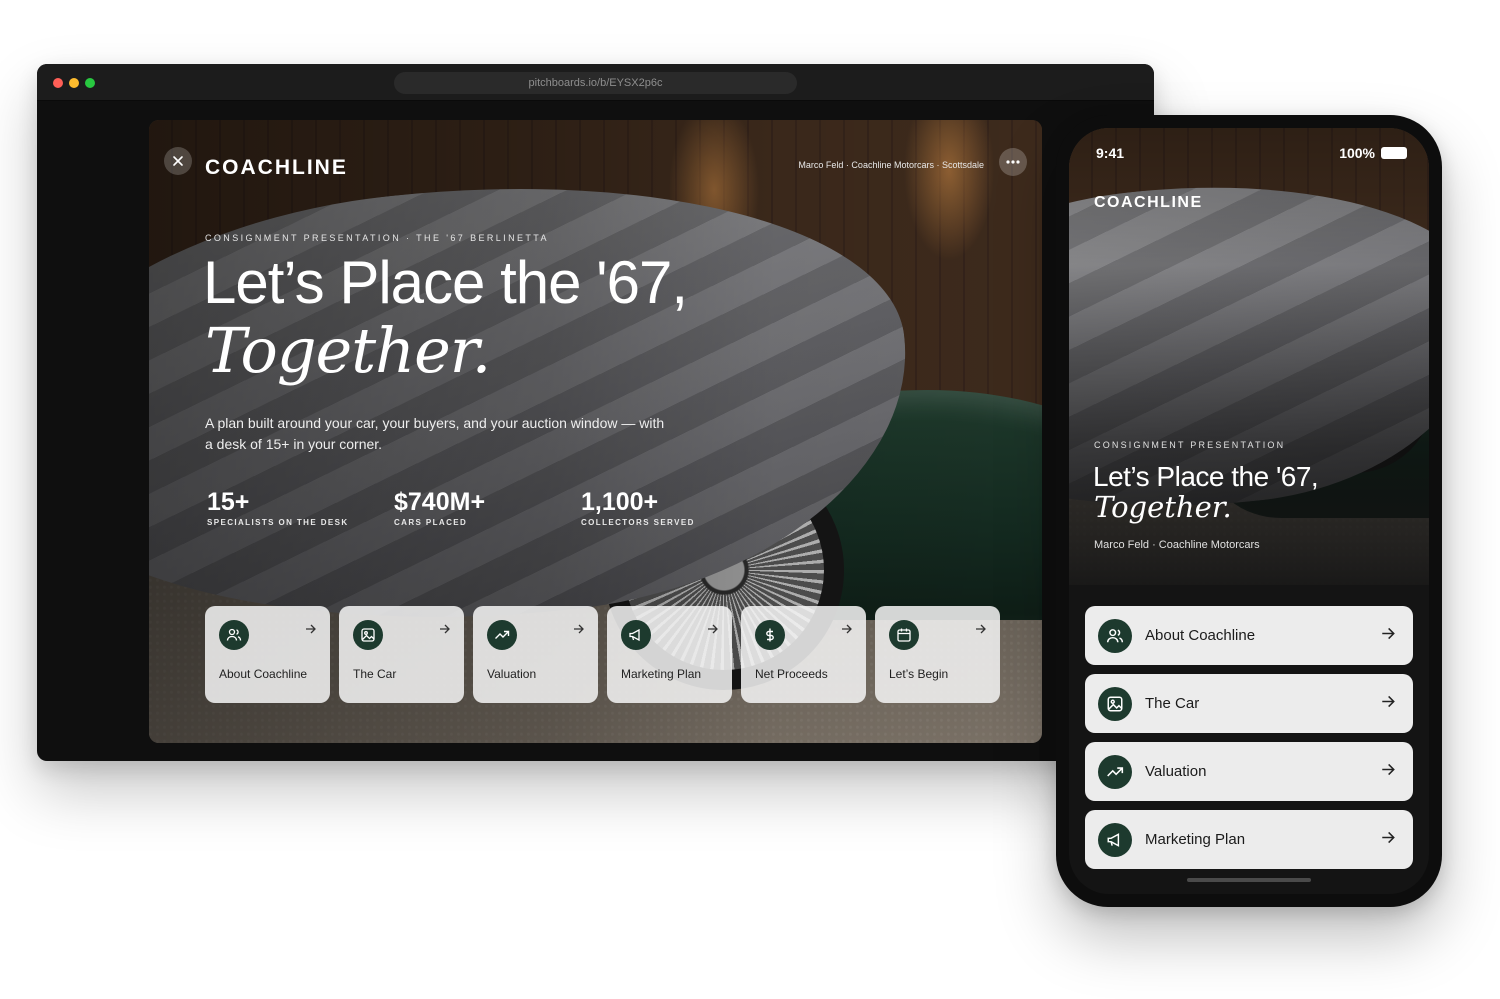 This screenshot has height=999, width=1500. I want to click on list-item-valuation: Valuation, so click(1249, 771).